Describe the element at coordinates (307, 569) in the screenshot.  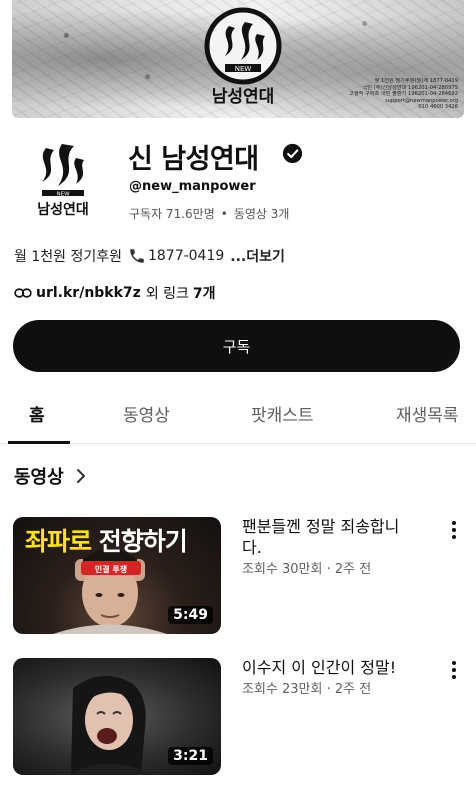
I see `video-meta: 조회수 30만회 · 2주 전` at that location.